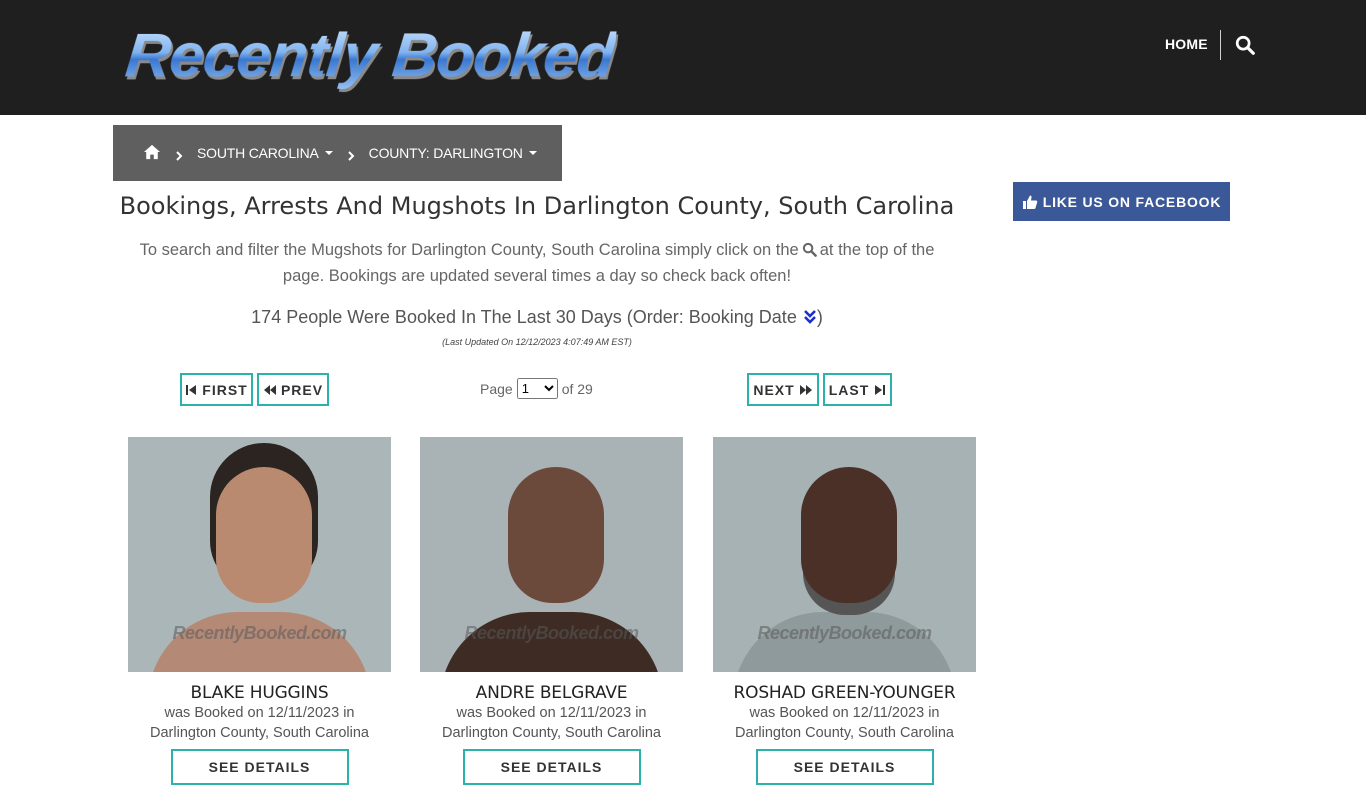 The width and height of the screenshot is (1366, 785). I want to click on step-forward-icon, so click(880, 389).